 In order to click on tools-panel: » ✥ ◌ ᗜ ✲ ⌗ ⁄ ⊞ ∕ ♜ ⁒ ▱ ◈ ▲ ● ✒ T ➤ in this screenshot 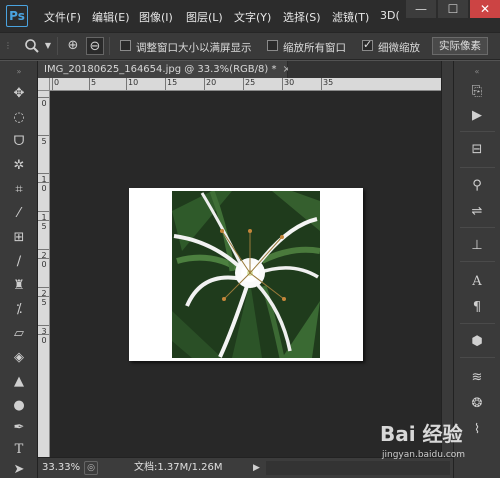, I will do `click(19, 269)`.